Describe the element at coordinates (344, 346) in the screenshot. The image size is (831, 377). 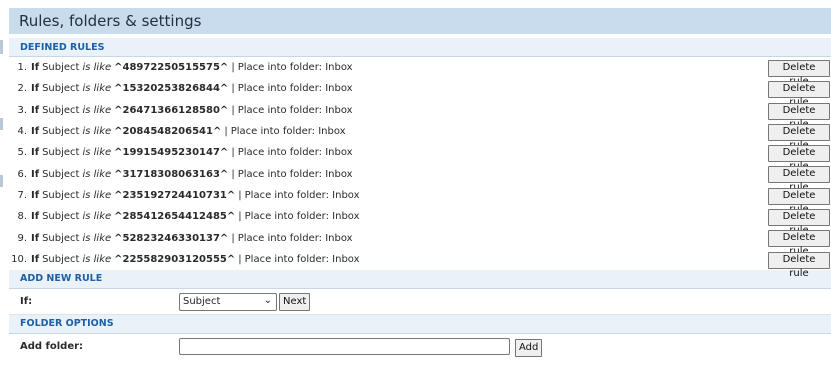
I see `folder-name-input` at that location.